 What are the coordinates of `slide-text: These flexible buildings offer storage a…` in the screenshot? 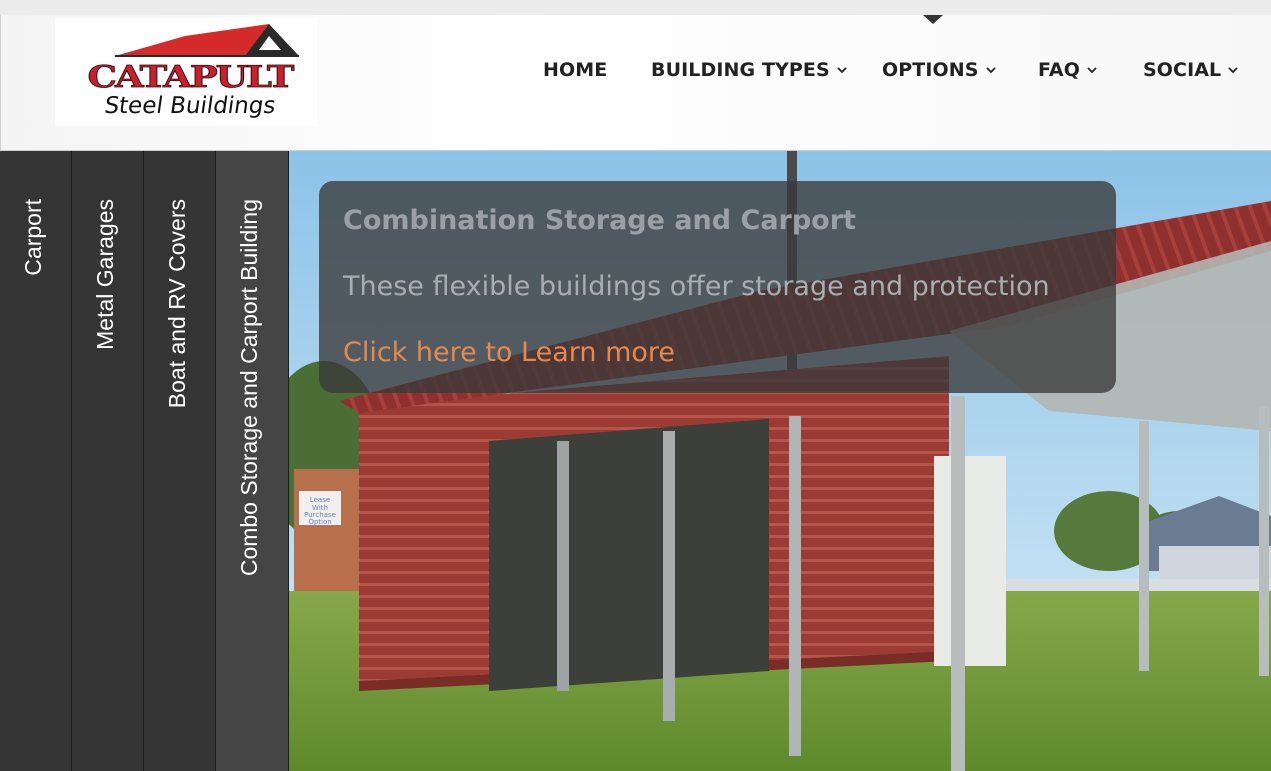 It's located at (696, 286).